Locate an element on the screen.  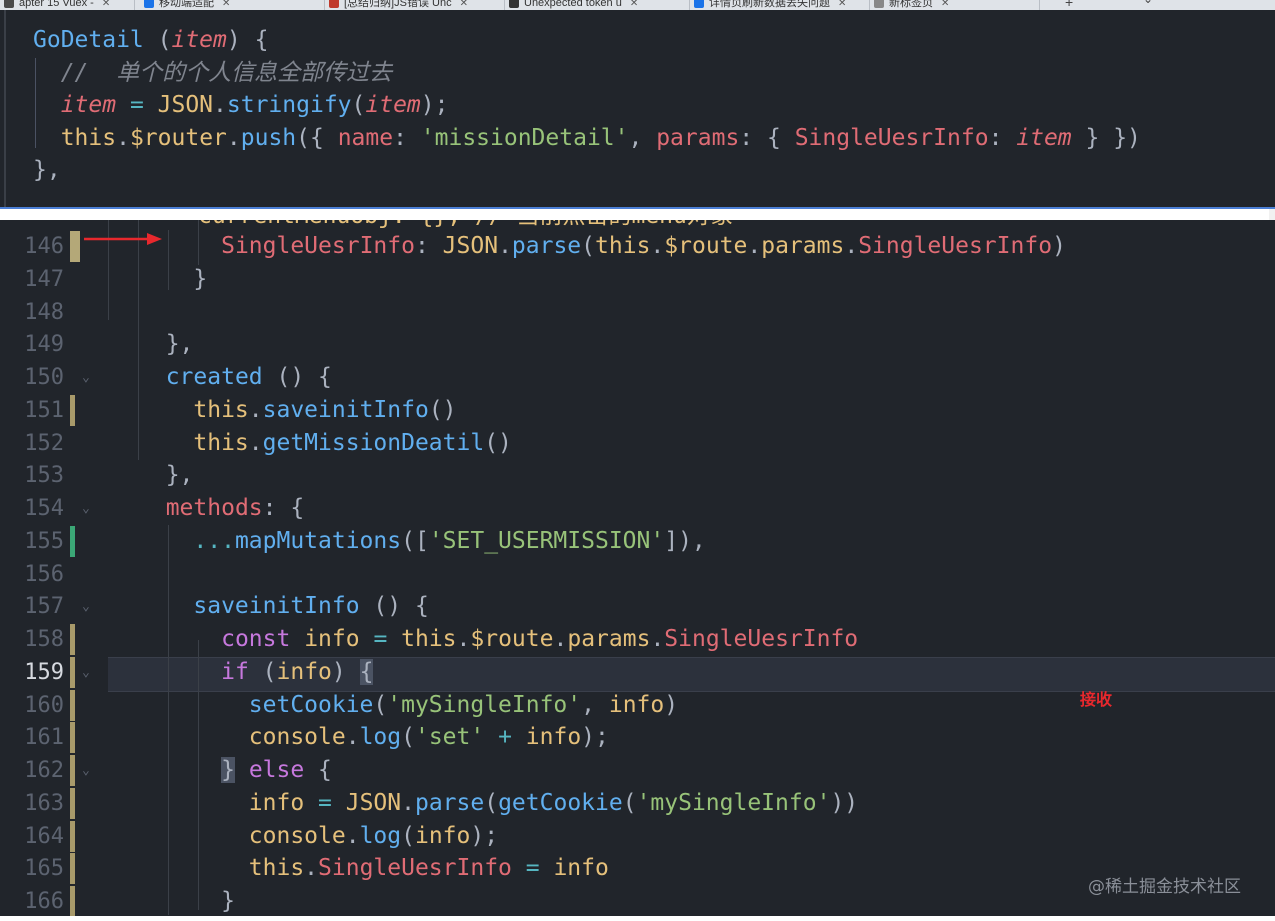
code-line: console.log('set' + info); is located at coordinates (373, 737).